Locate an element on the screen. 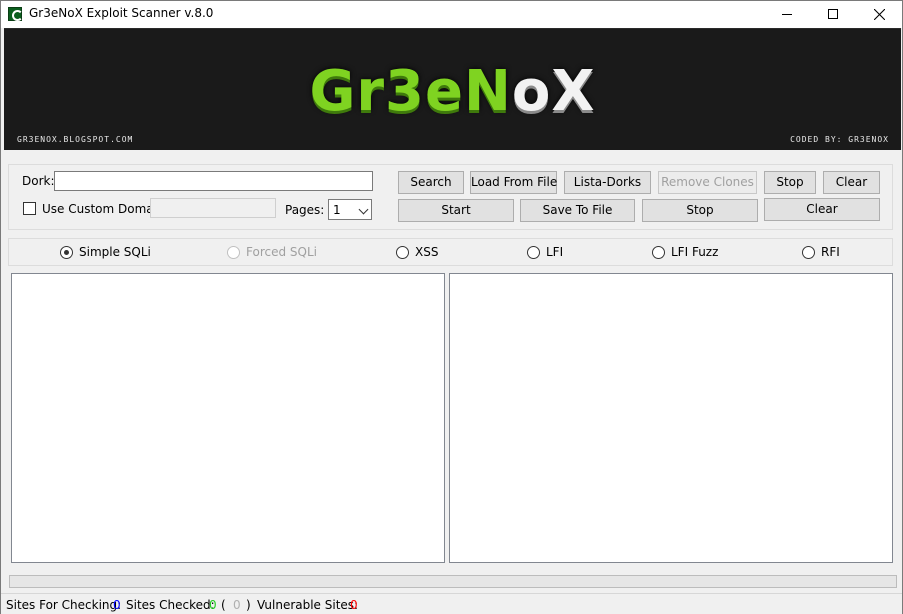 The width and height of the screenshot is (903, 614). minimize-icon is located at coordinates (787, 14).